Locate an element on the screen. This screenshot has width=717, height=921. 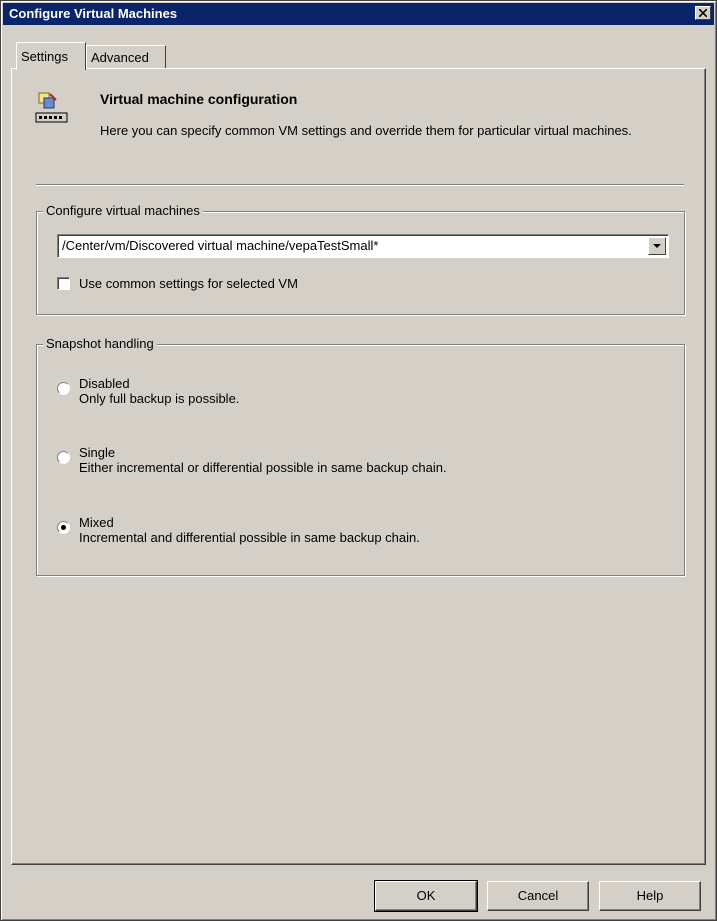
snapshot-handling-legend: Snapshot handling is located at coordinates (100, 343).